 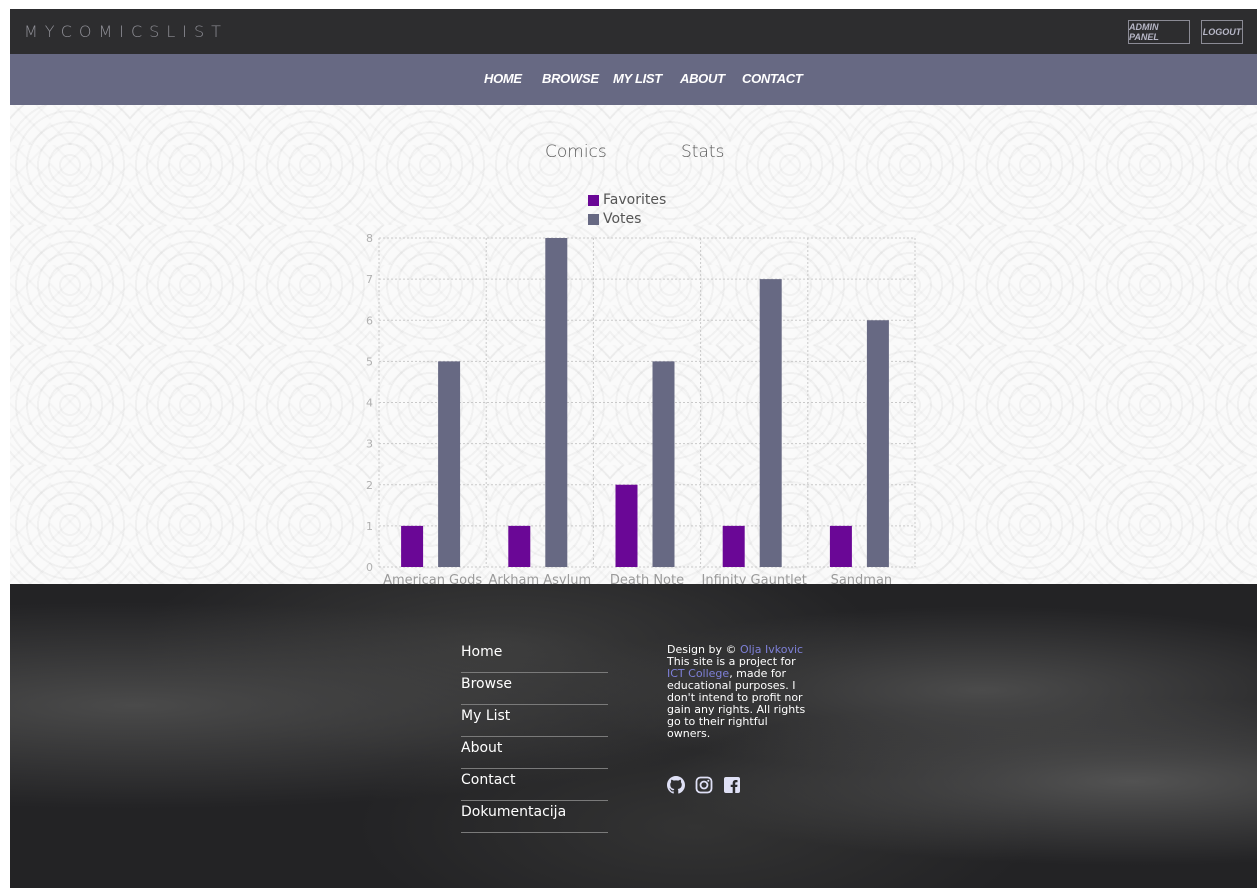 I want to click on main-nav: HOME BROWSE MY LIST ABOUT CONTACT, so click(x=633, y=79).